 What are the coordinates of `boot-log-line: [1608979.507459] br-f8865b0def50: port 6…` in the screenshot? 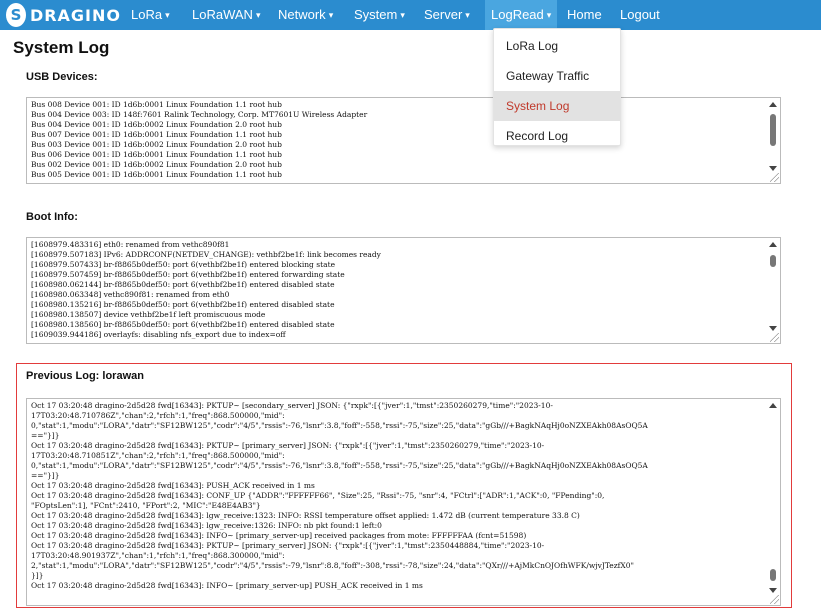 It's located at (188, 274).